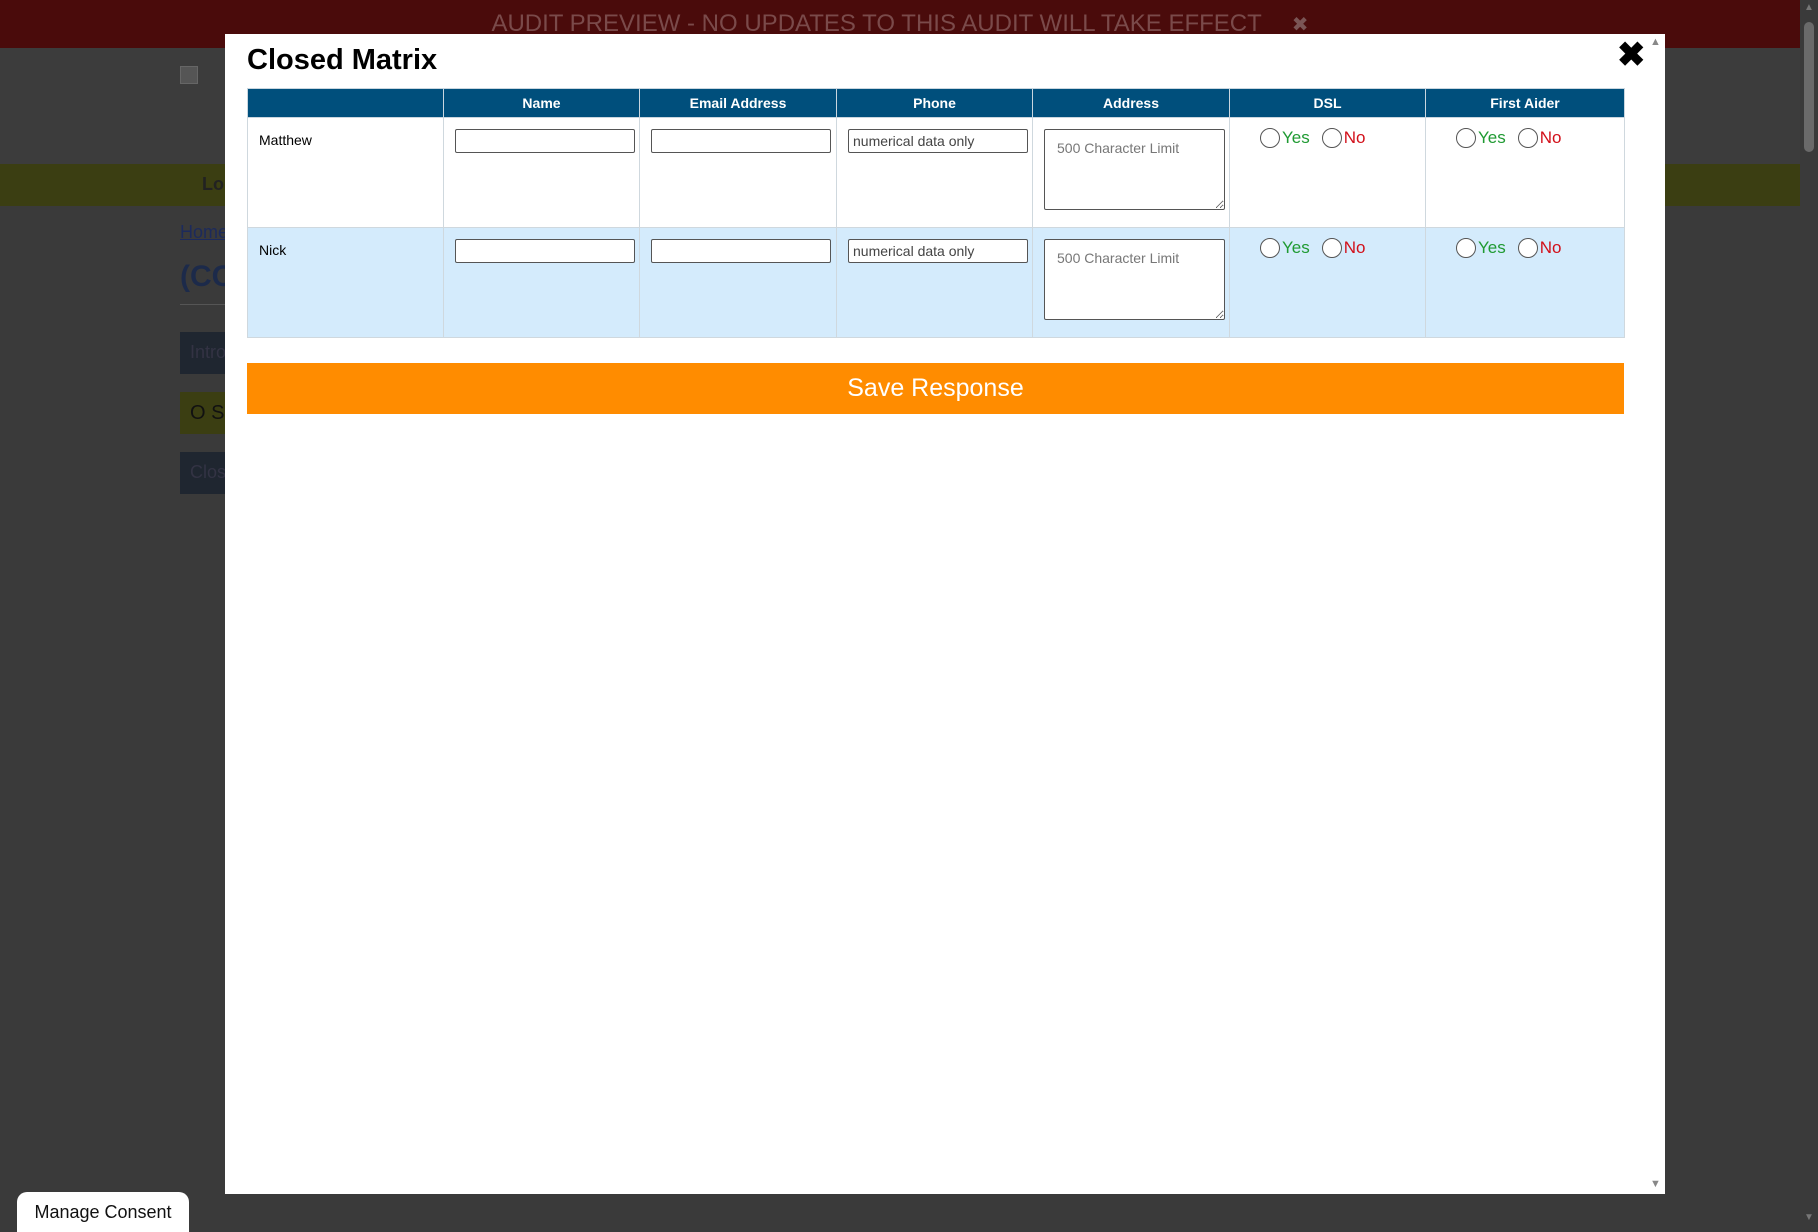 This screenshot has width=1818, height=1232. Describe the element at coordinates (204, 232) in the screenshot. I see `breadcrumb-home-link: Home` at that location.